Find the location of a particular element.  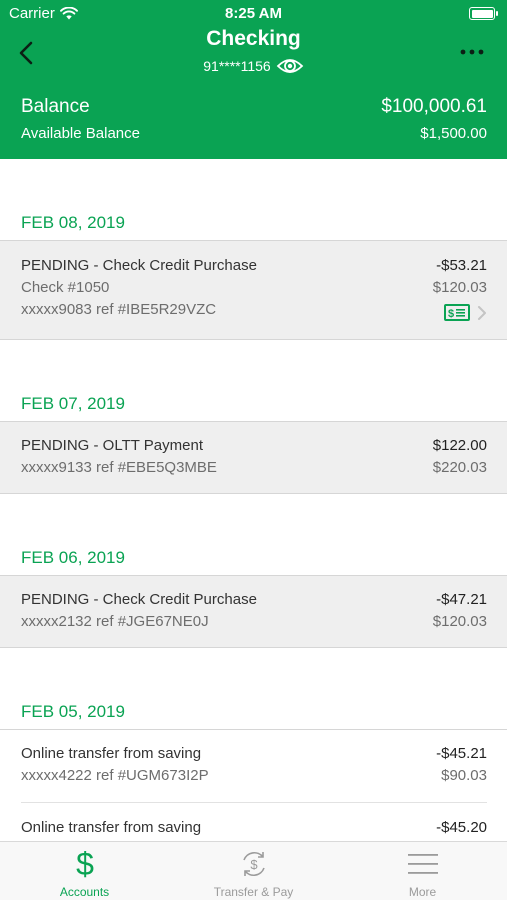

balance-value: $100,000.61 is located at coordinates (434, 106).